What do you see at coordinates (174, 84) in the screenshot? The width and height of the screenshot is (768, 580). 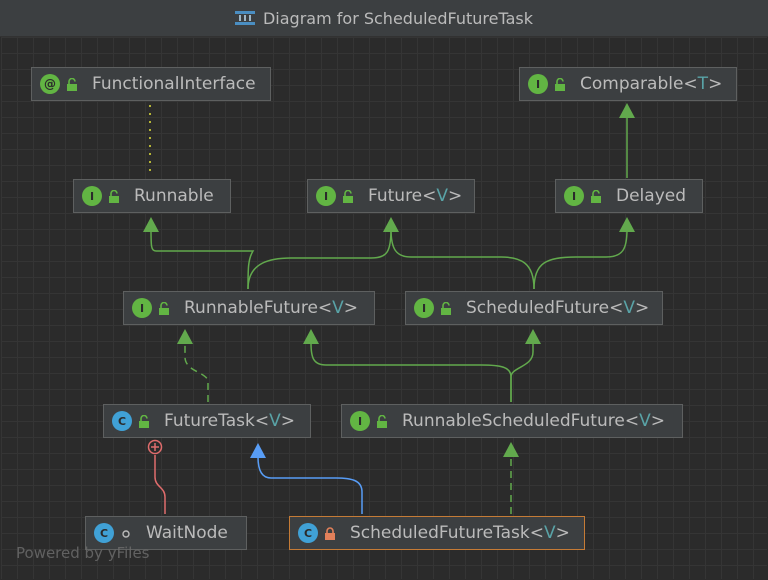 I see `node-label: FunctionalInterface` at bounding box center [174, 84].